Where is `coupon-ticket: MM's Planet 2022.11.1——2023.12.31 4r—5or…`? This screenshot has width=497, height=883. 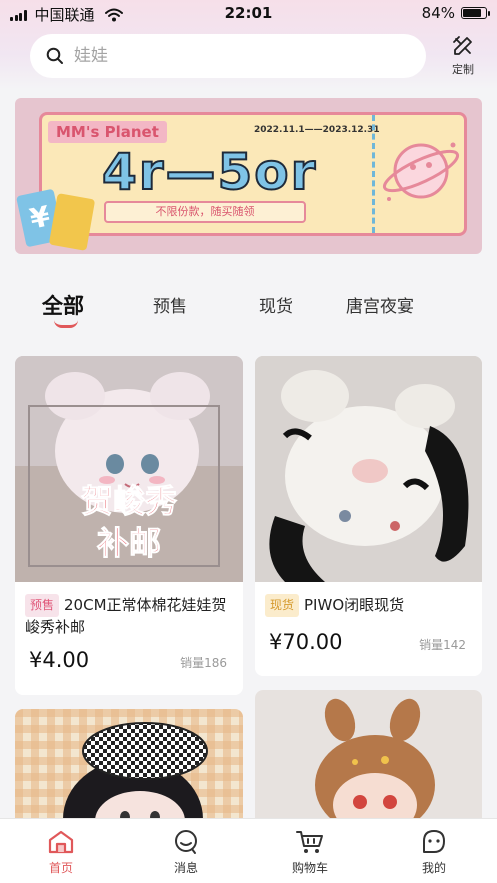 coupon-ticket: MM's Planet 2022.11.1——2023.12.31 4r—5or… is located at coordinates (253, 174).